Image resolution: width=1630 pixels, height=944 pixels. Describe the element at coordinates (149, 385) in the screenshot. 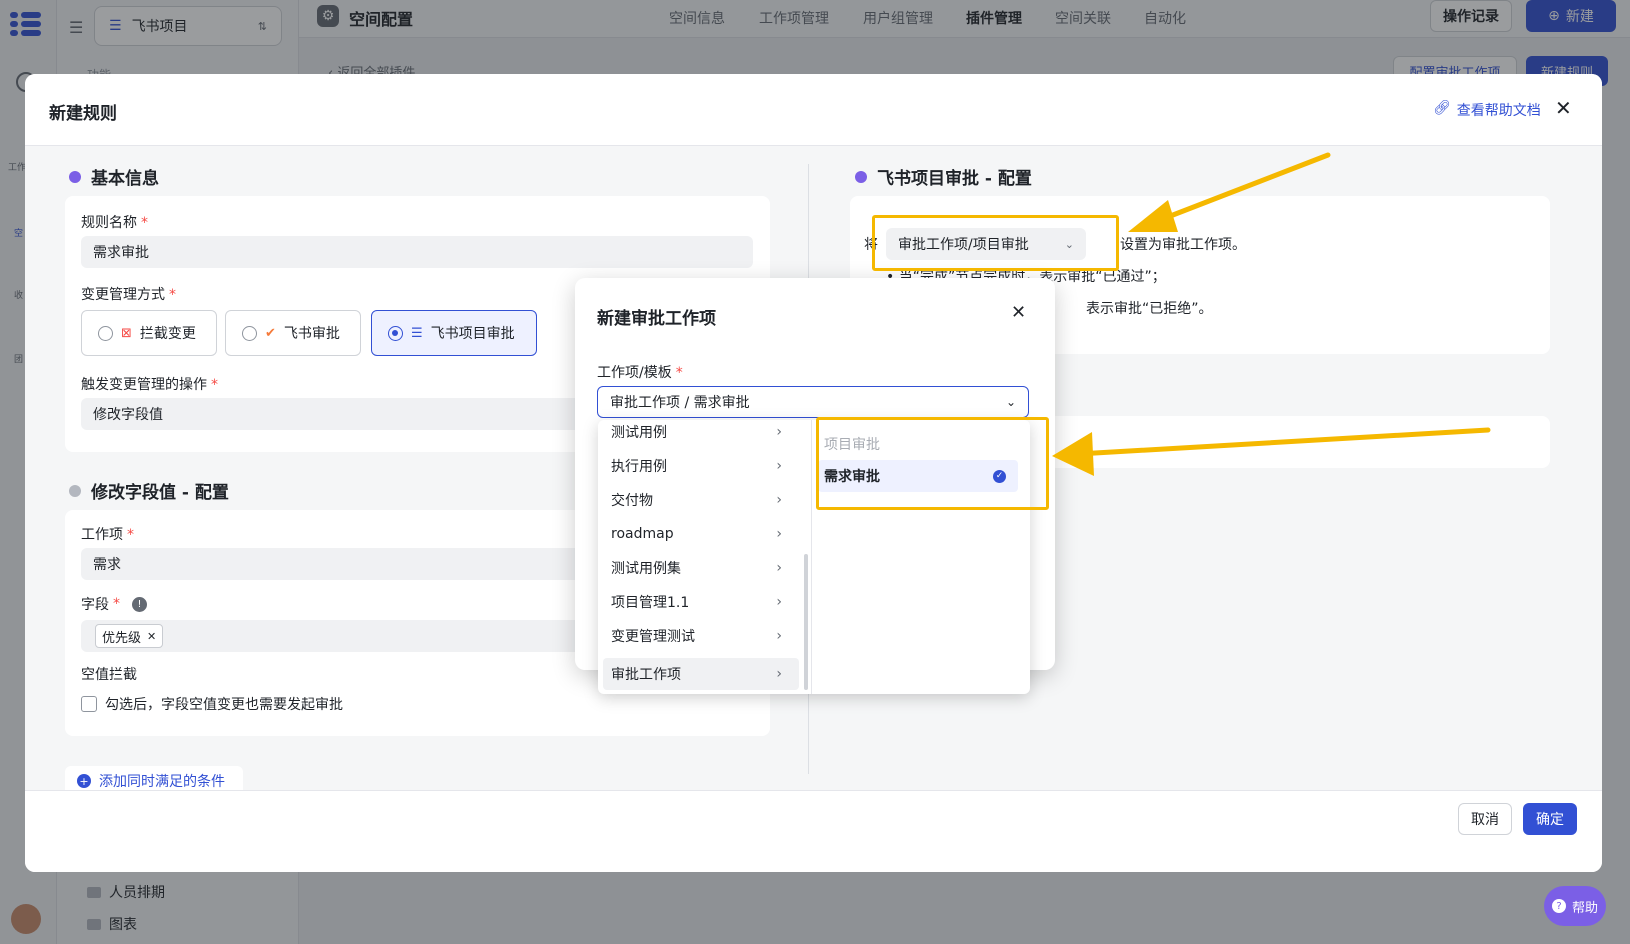

I see `trigger-label: 触发变更管理的操作 *` at that location.